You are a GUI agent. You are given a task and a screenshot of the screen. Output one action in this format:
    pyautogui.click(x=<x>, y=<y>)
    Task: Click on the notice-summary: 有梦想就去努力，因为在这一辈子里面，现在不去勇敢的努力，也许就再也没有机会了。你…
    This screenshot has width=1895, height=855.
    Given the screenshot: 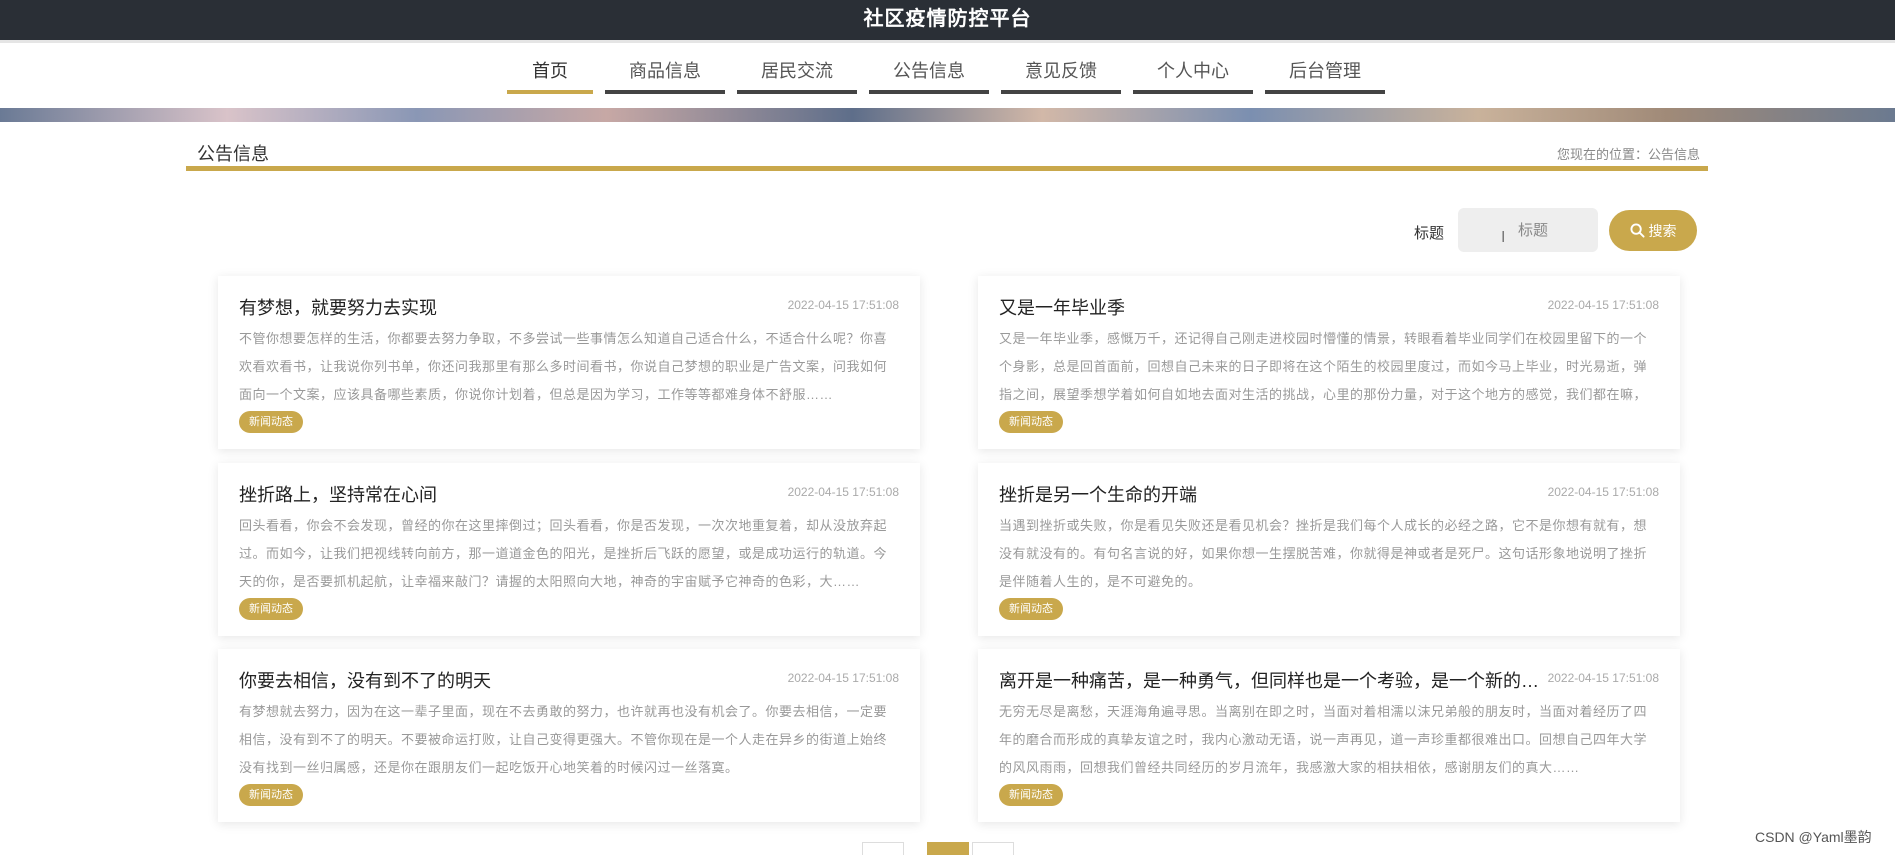 What is the action you would take?
    pyautogui.click(x=563, y=739)
    